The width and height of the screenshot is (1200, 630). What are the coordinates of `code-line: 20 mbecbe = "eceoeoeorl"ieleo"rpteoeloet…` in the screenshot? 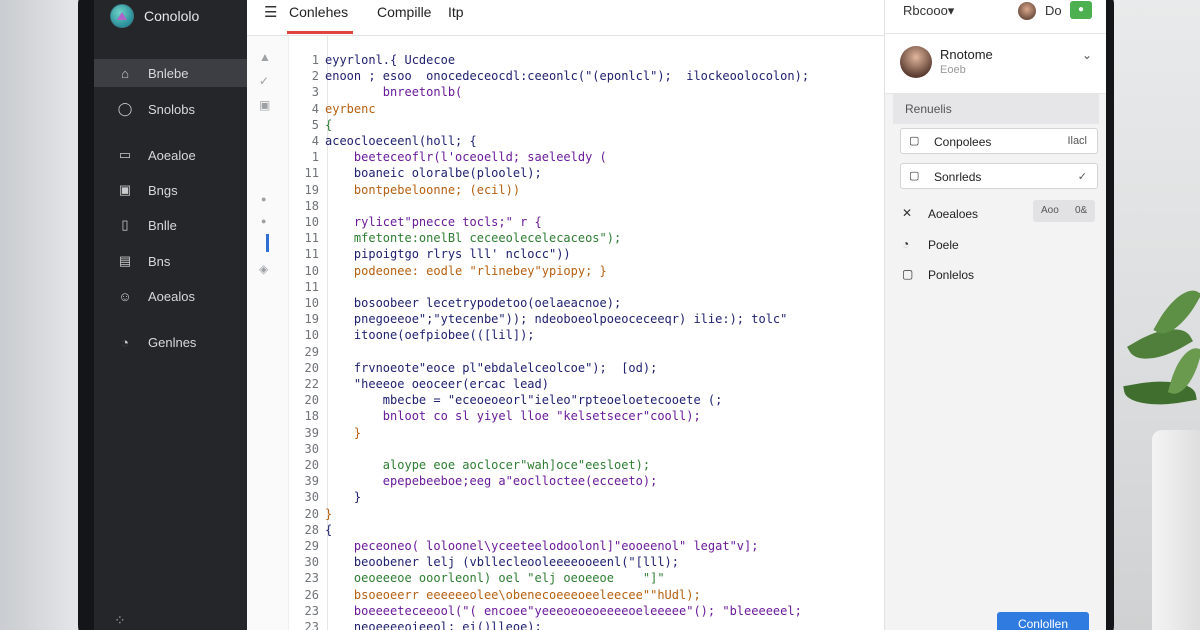 It's located at (506, 400).